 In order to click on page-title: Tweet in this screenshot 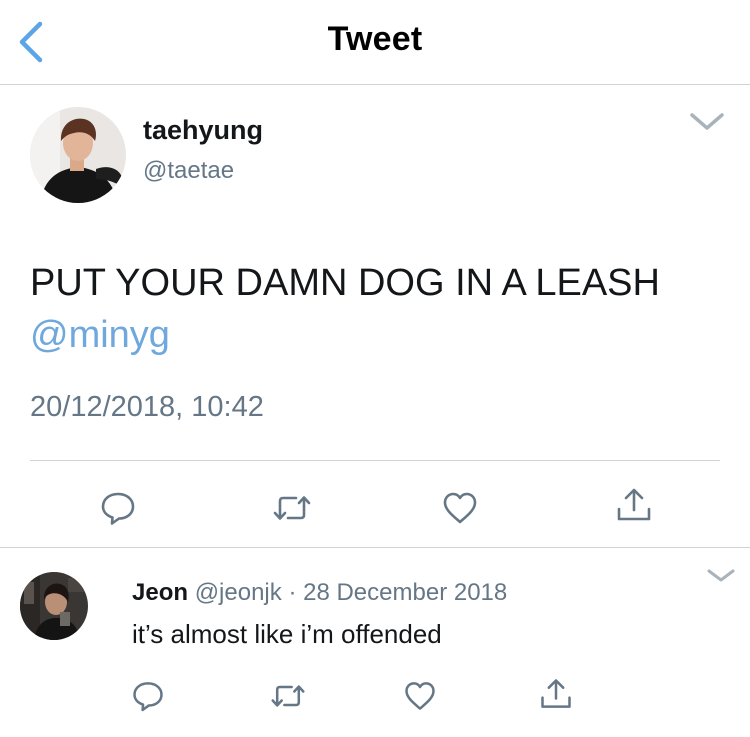, I will do `click(375, 39)`.